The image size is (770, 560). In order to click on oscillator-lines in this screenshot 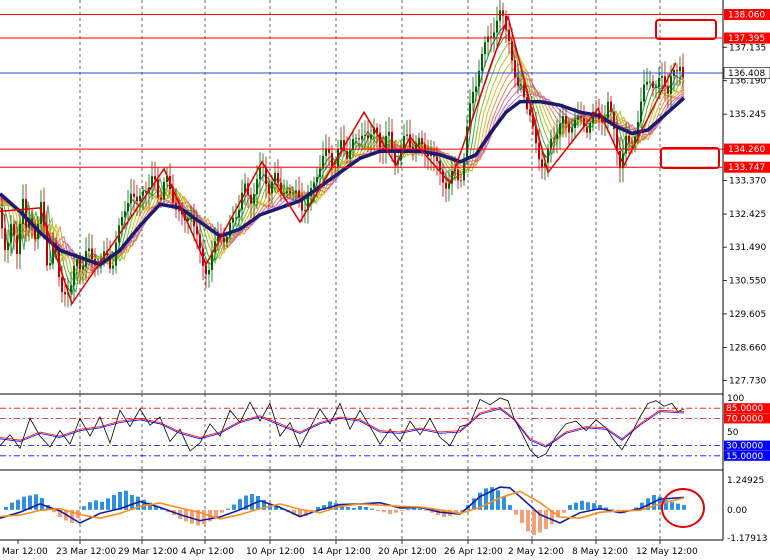, I will do `click(342, 428)`.